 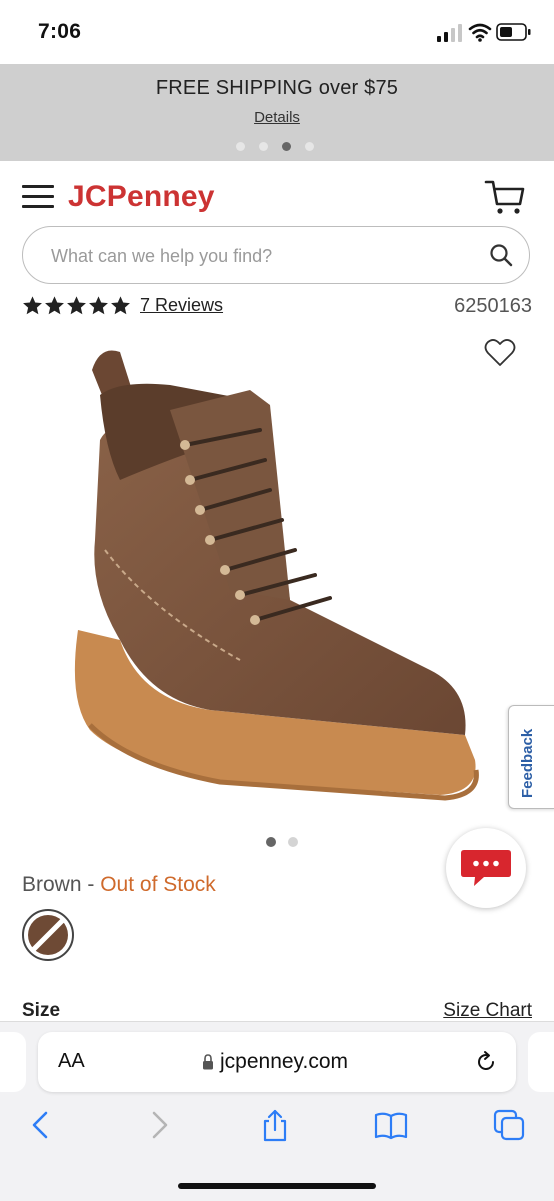 I want to click on jcpenney-logo: JCPenney, so click(x=141, y=197).